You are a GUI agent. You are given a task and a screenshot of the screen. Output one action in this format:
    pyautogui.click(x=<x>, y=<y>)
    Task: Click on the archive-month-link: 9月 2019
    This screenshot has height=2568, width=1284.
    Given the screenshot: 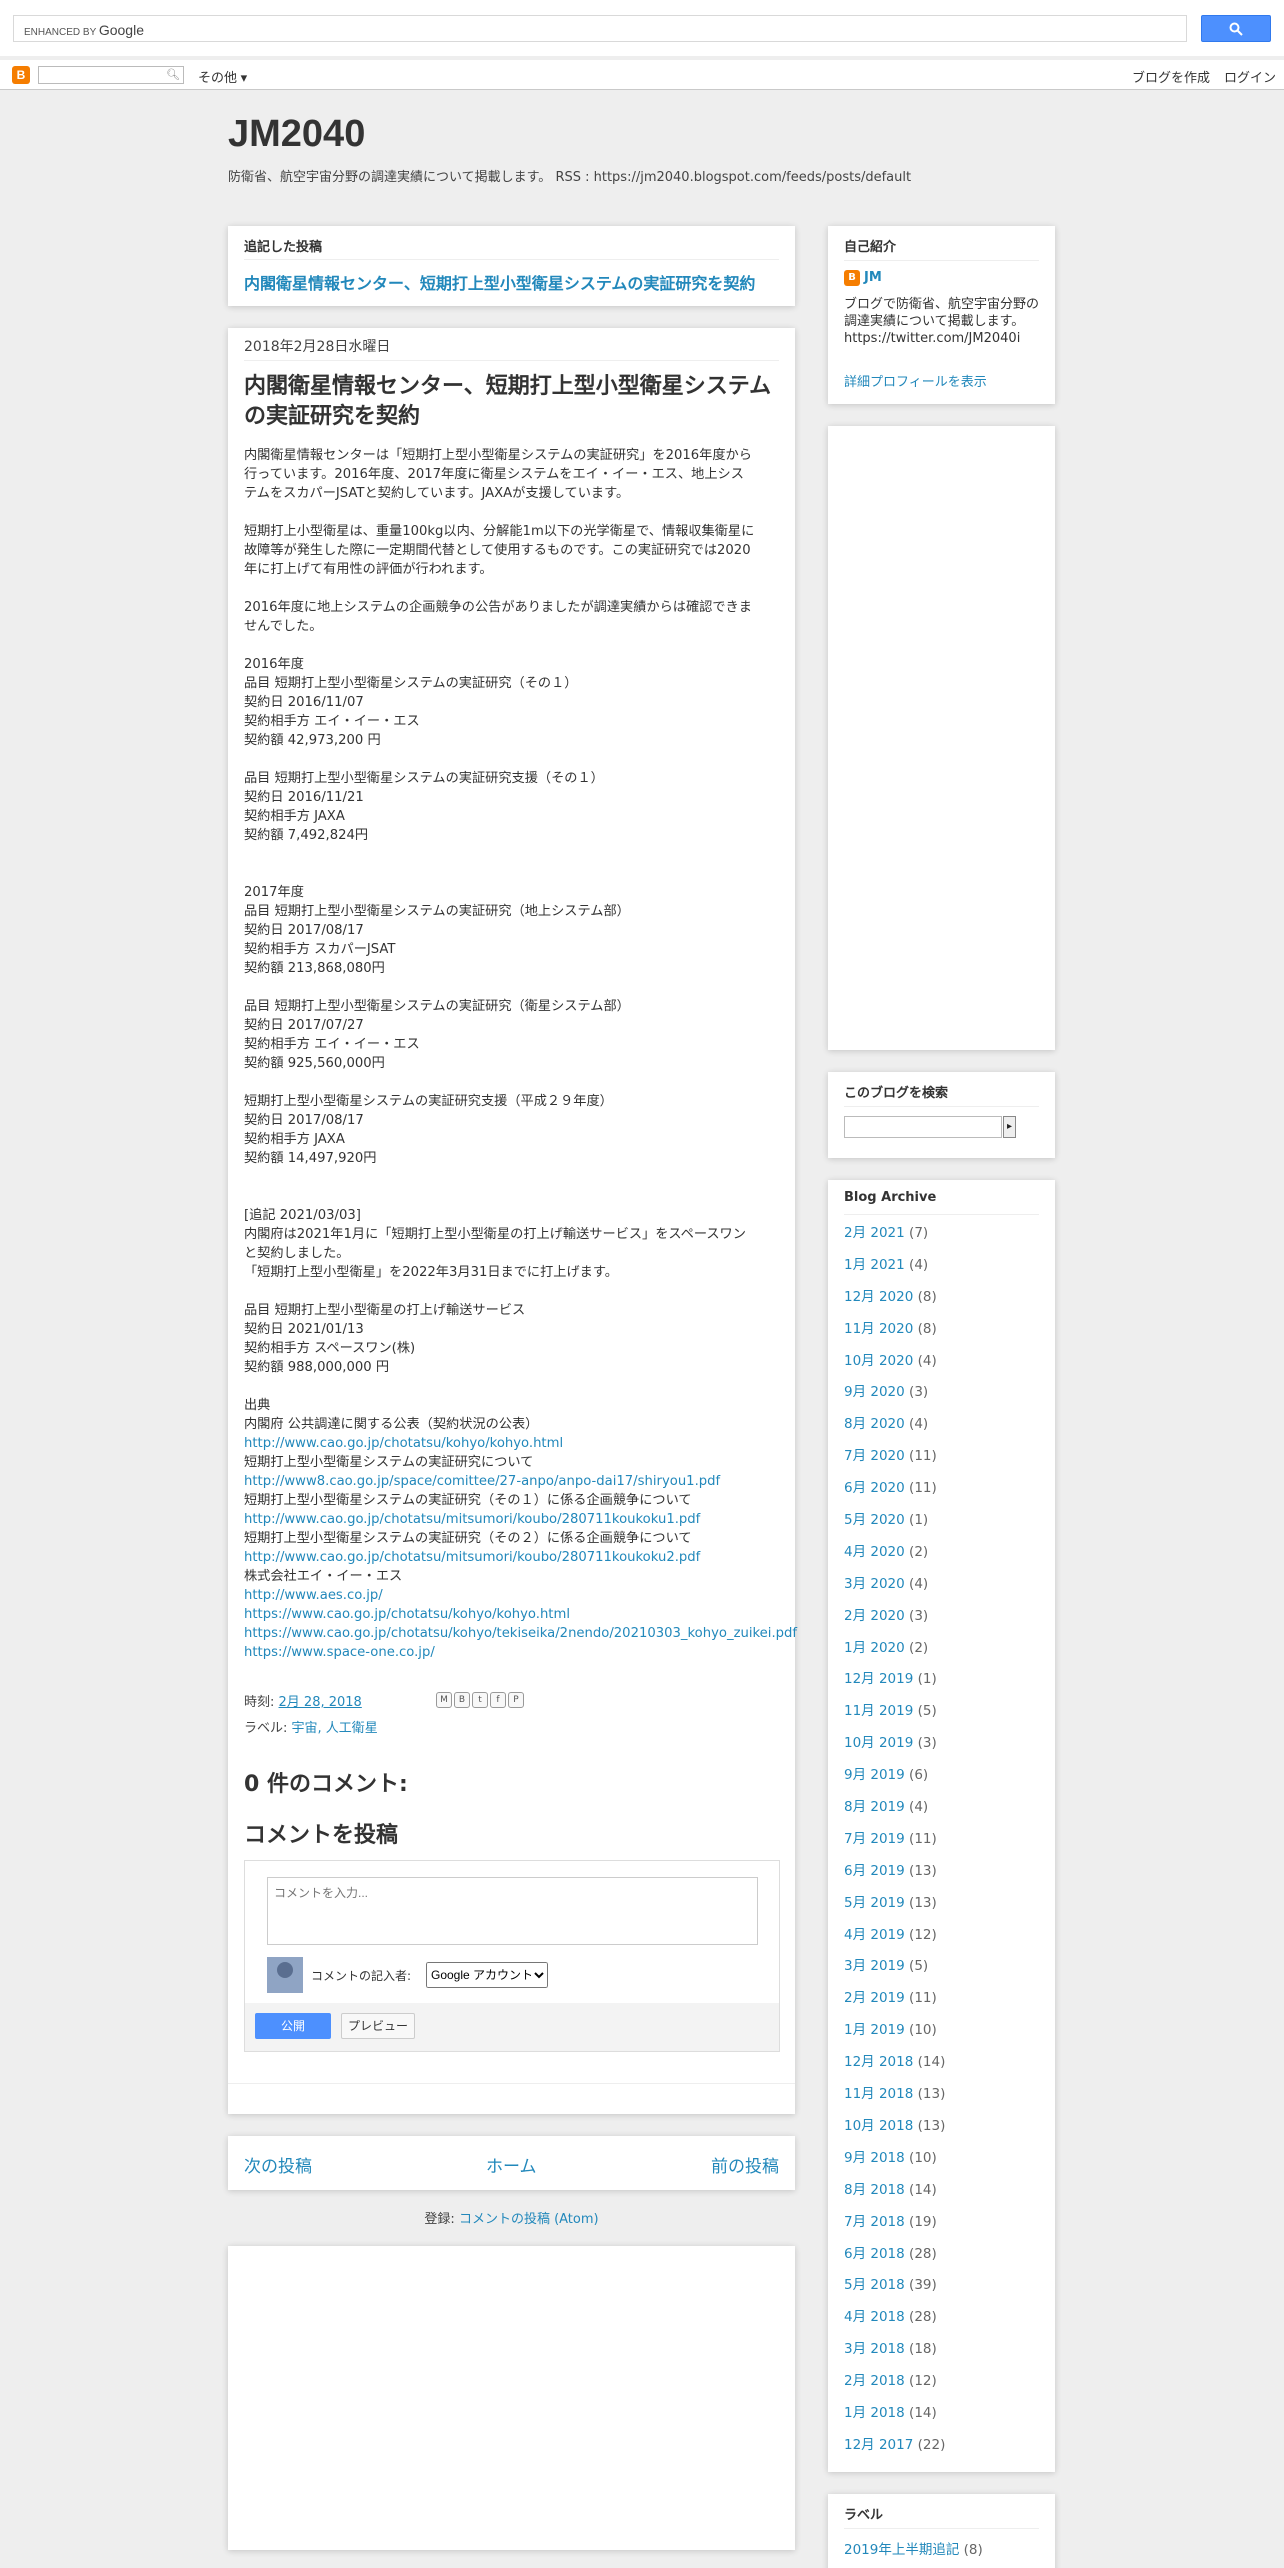 What is the action you would take?
    pyautogui.click(x=874, y=1775)
    